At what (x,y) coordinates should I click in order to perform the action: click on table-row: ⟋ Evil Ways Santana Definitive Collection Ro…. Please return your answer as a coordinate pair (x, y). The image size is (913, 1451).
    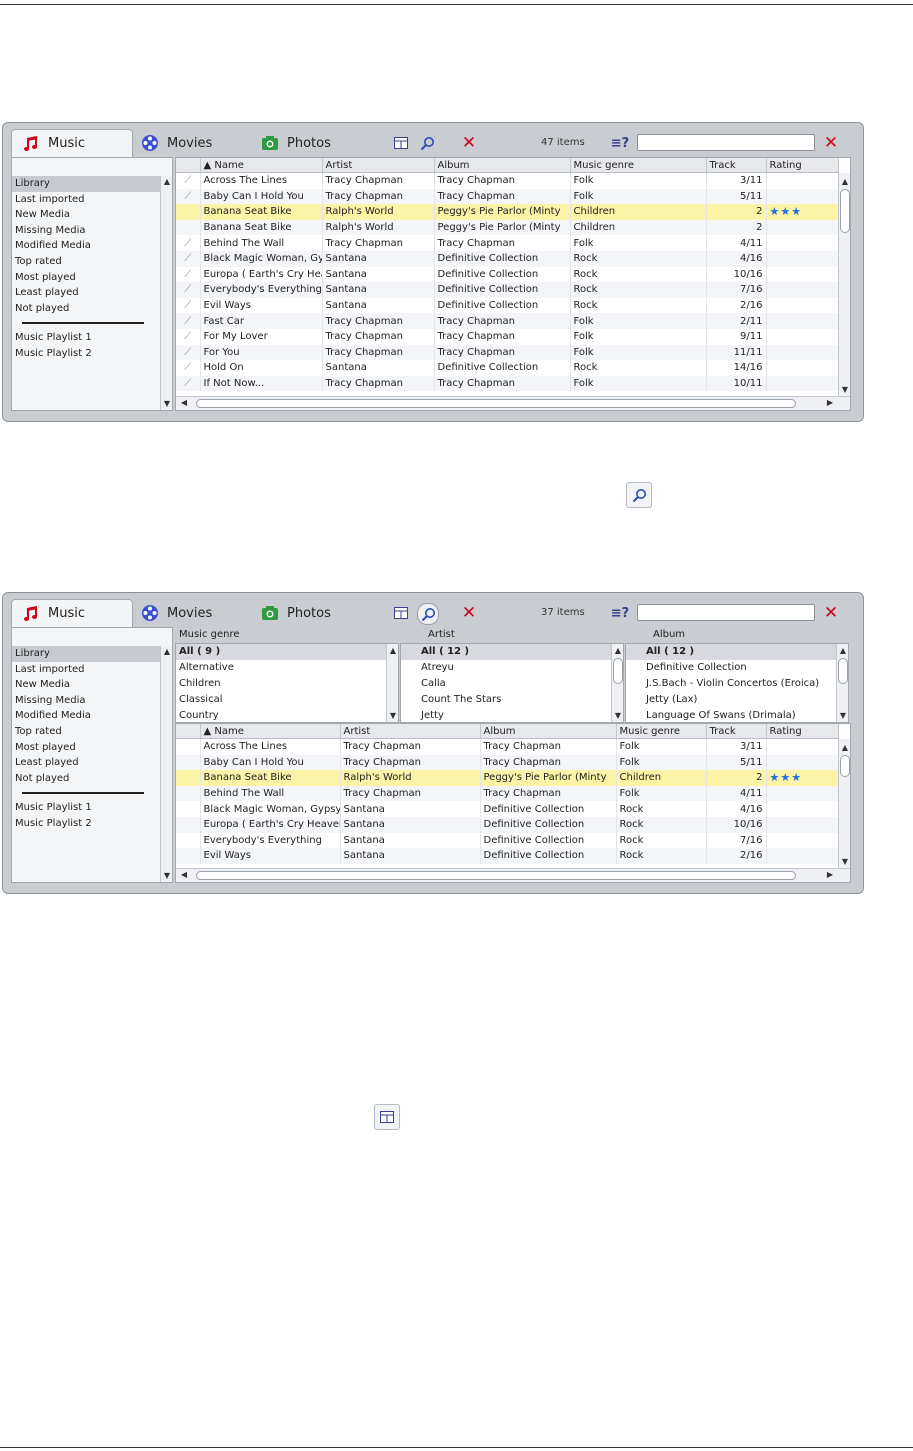
    Looking at the image, I should click on (507, 305).